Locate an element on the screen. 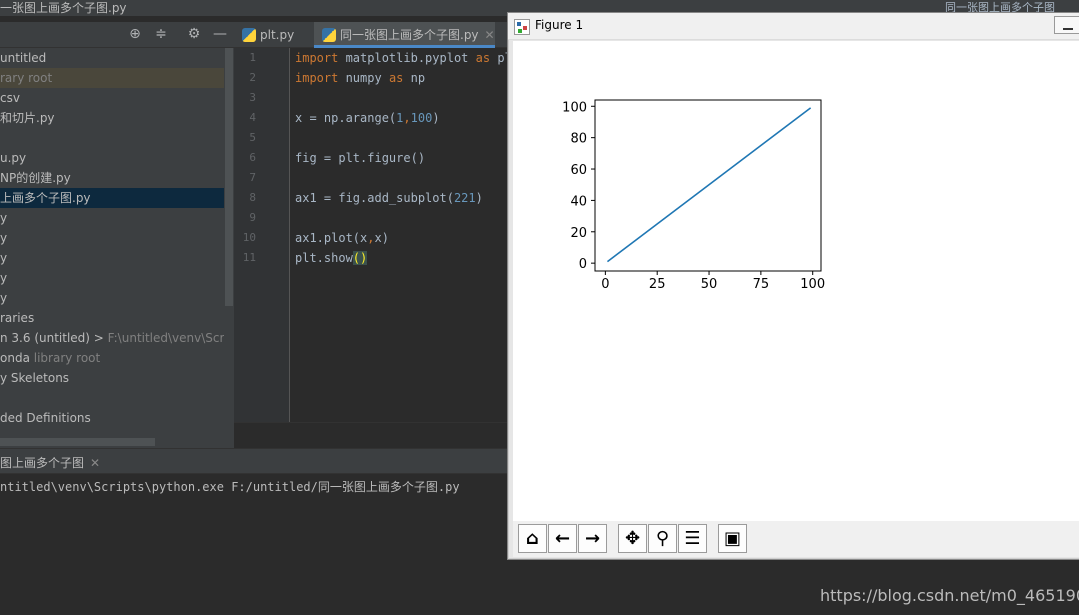  run-tab: 图上画多个子图 ✕ is located at coordinates (50, 462).